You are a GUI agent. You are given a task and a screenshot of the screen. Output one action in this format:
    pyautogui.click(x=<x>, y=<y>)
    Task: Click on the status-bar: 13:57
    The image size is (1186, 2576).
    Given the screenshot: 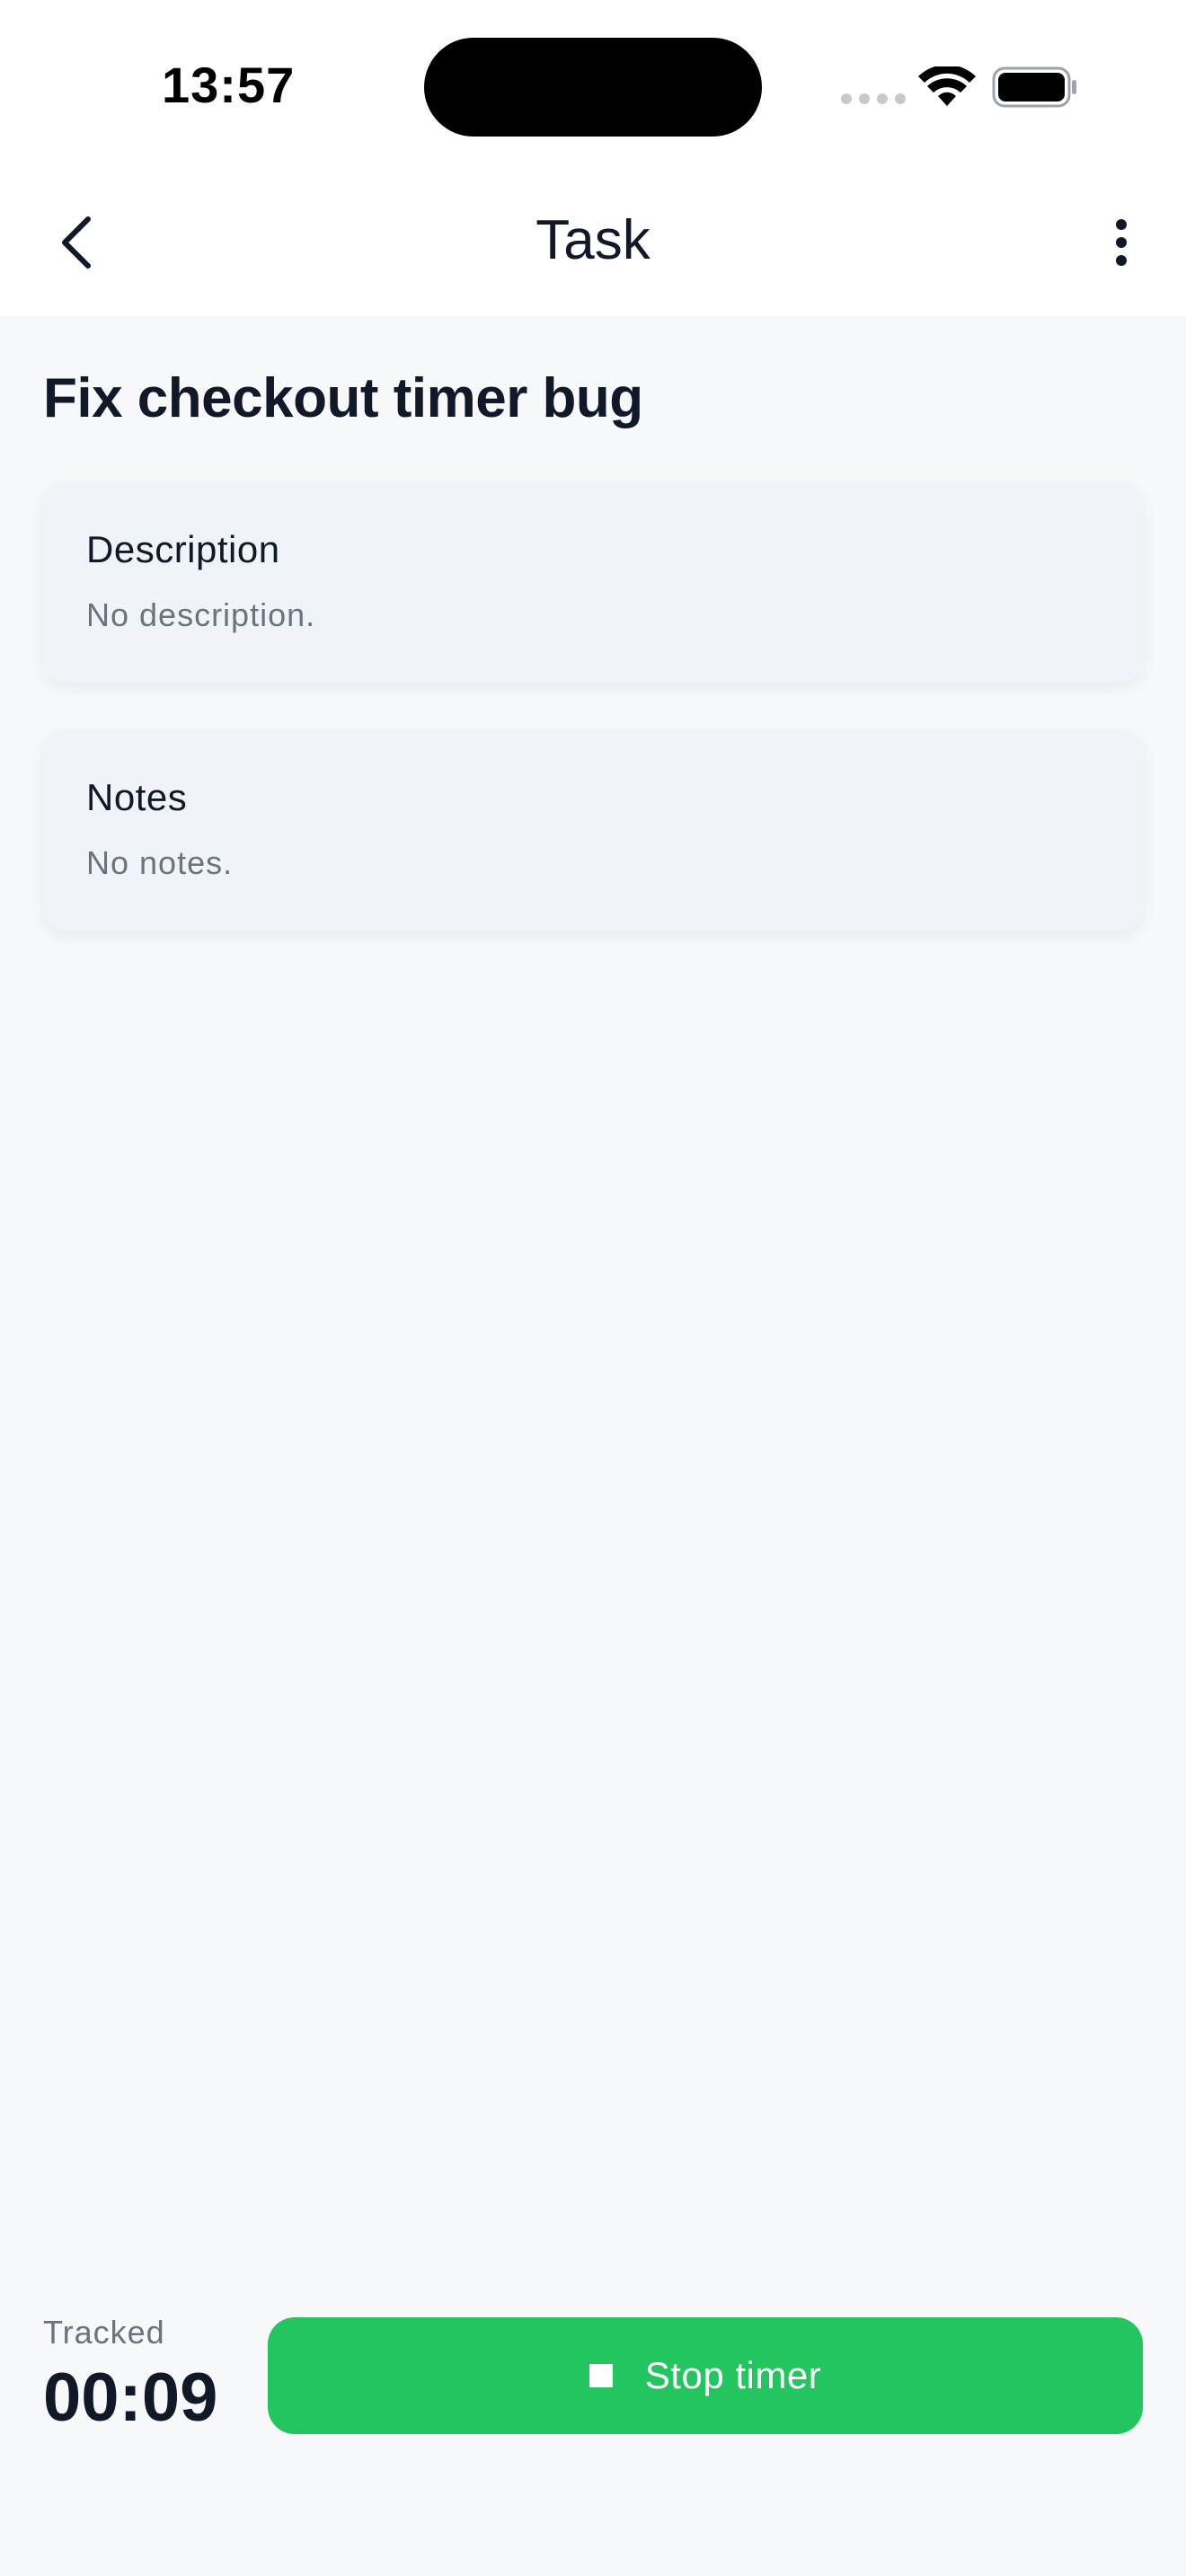 What is the action you would take?
    pyautogui.click(x=593, y=85)
    